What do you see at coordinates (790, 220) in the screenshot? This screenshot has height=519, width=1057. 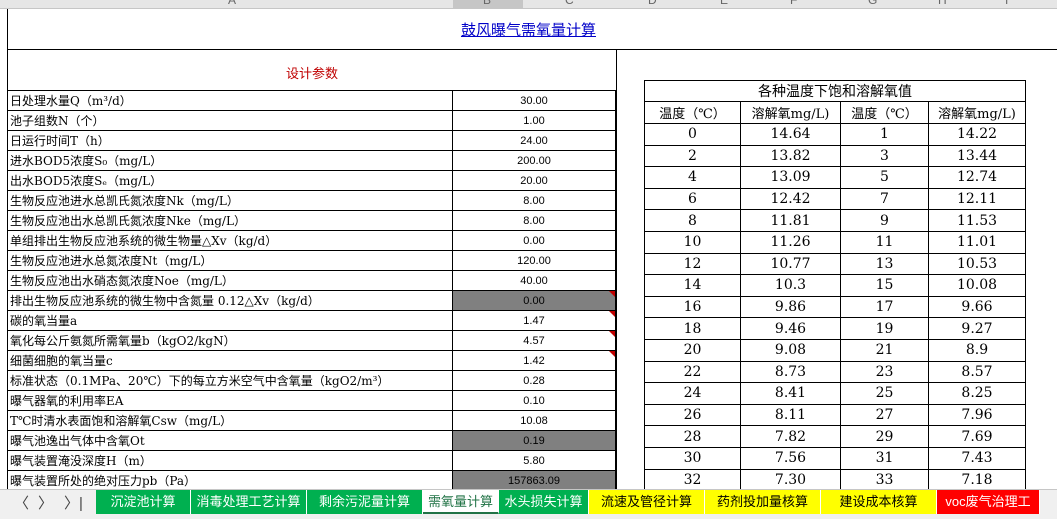 I see `dissolved-oxygen-cell: 11.81` at bounding box center [790, 220].